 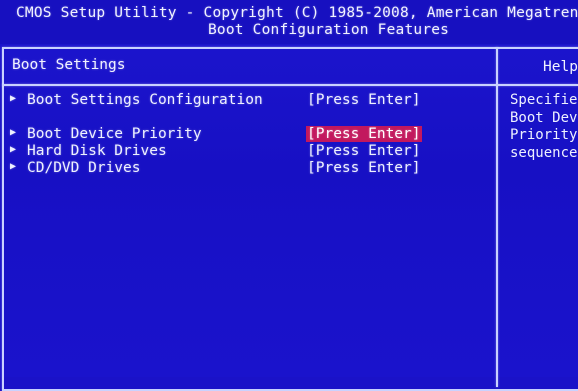 I want to click on menu-item-label: Boot Device Priority, so click(x=114, y=134).